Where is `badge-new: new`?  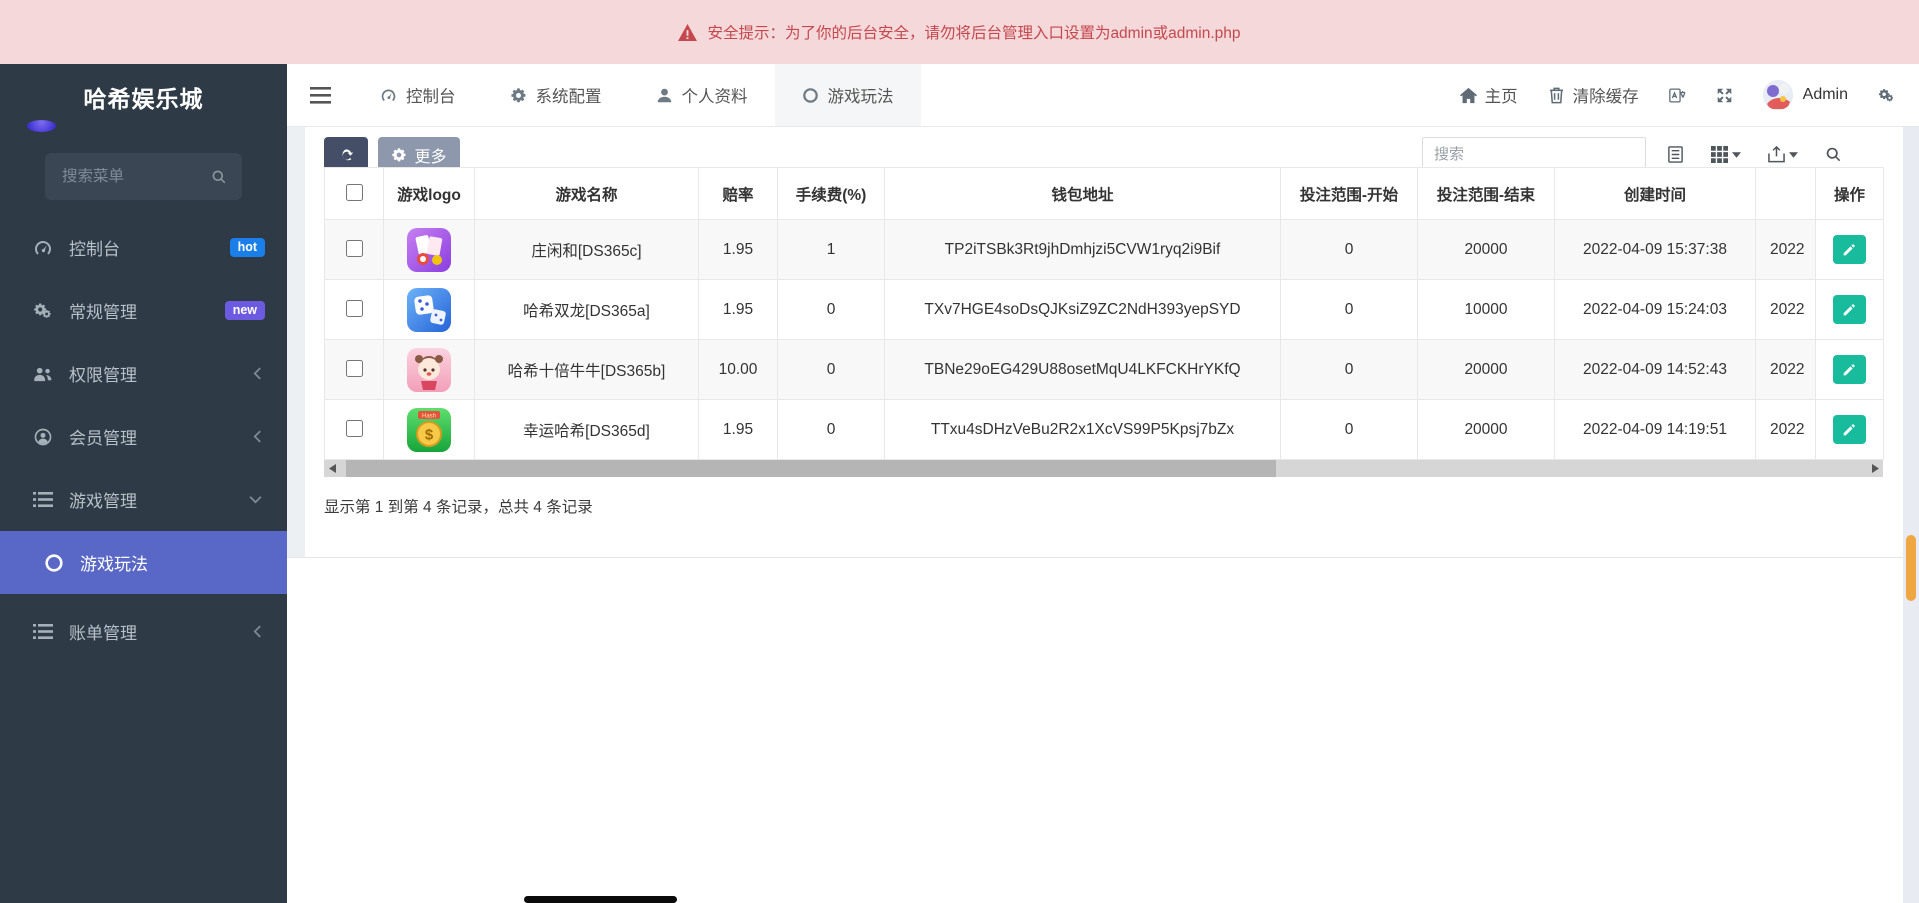
badge-new: new is located at coordinates (244, 310).